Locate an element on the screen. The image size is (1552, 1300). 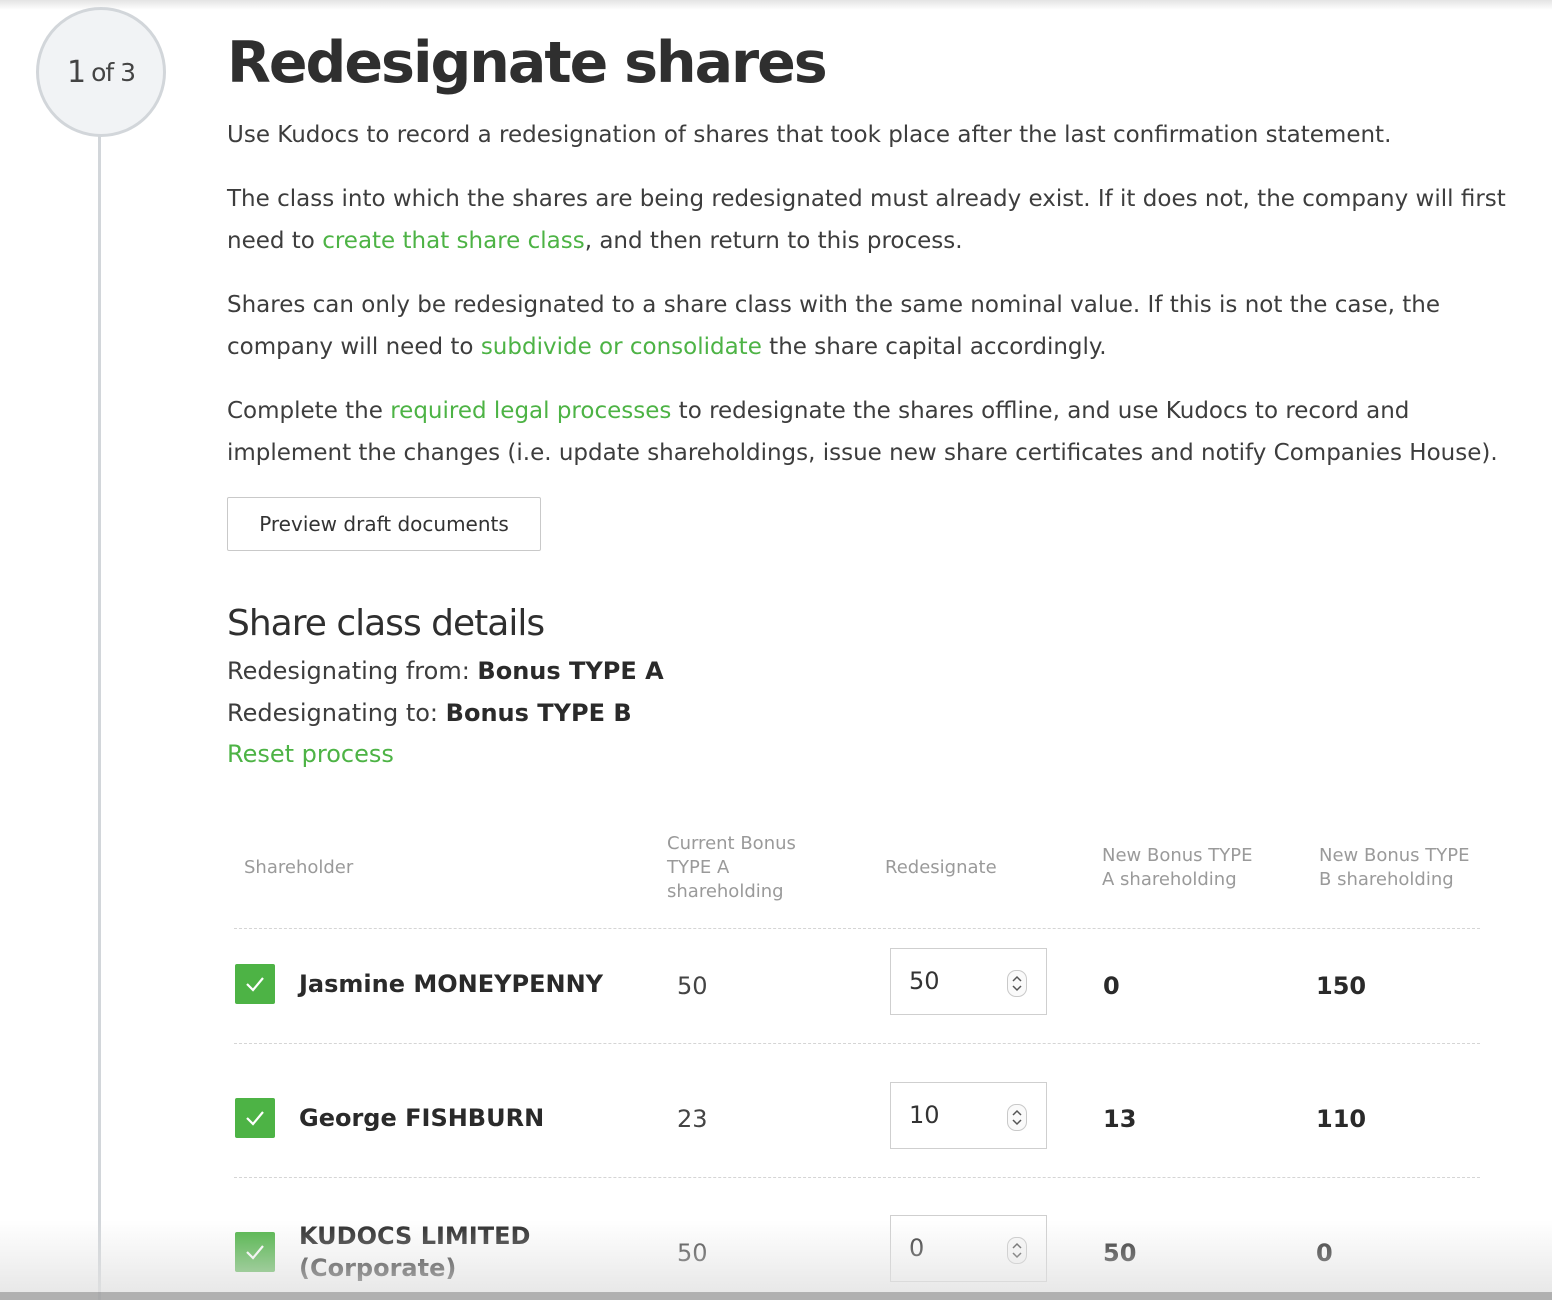
redesignating-from-value: Bonus TYPE A is located at coordinates (570, 671).